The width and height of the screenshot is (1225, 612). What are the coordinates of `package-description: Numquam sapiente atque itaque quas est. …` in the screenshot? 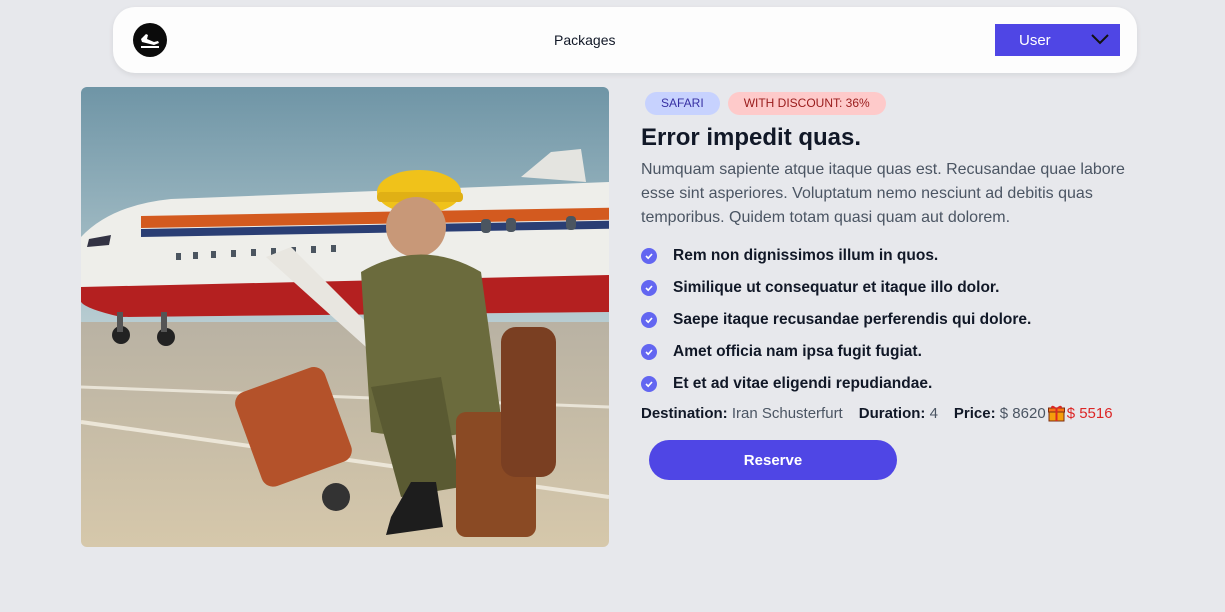 It's located at (883, 193).